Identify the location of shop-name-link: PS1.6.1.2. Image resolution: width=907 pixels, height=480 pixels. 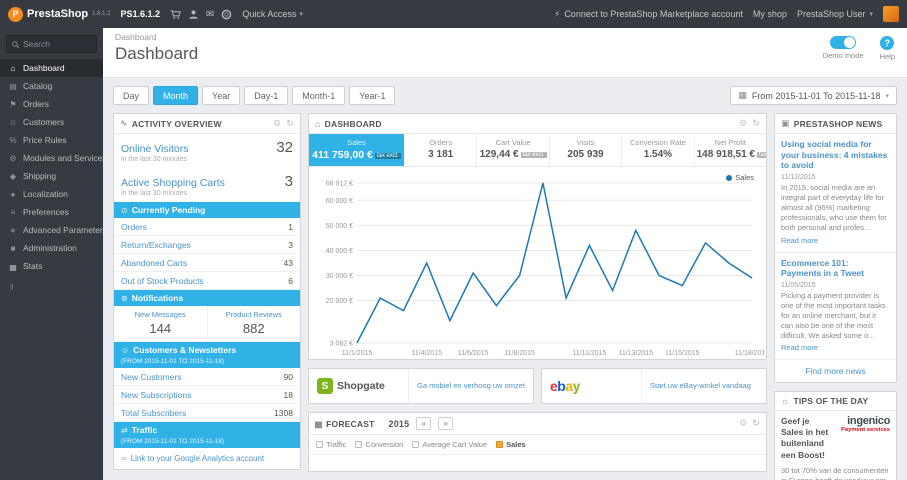
(141, 14).